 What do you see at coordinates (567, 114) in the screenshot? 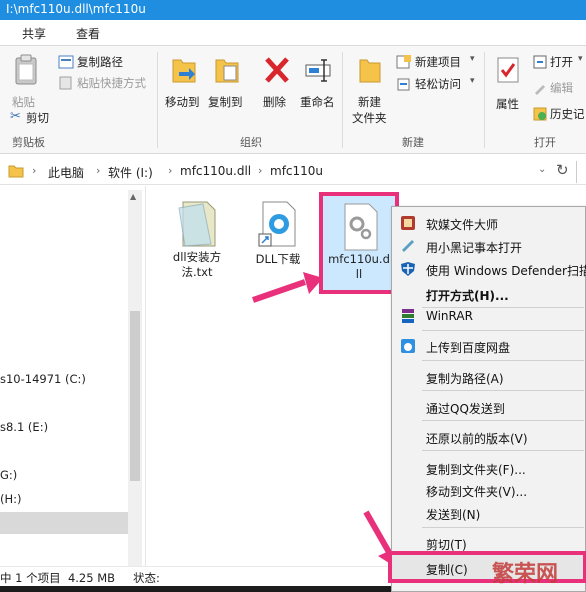
I see `history-label: 历史记` at bounding box center [567, 114].